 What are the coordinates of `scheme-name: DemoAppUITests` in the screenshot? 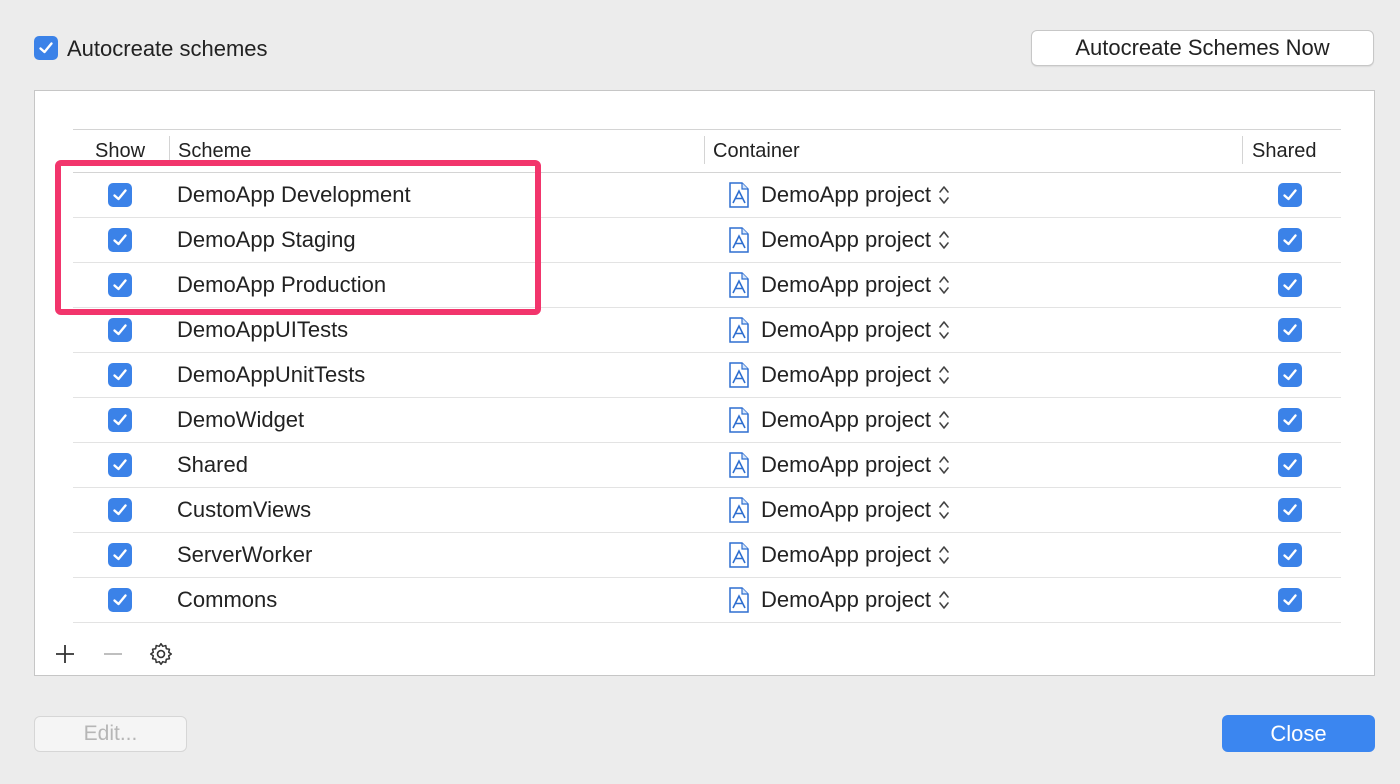 It's located at (263, 329).